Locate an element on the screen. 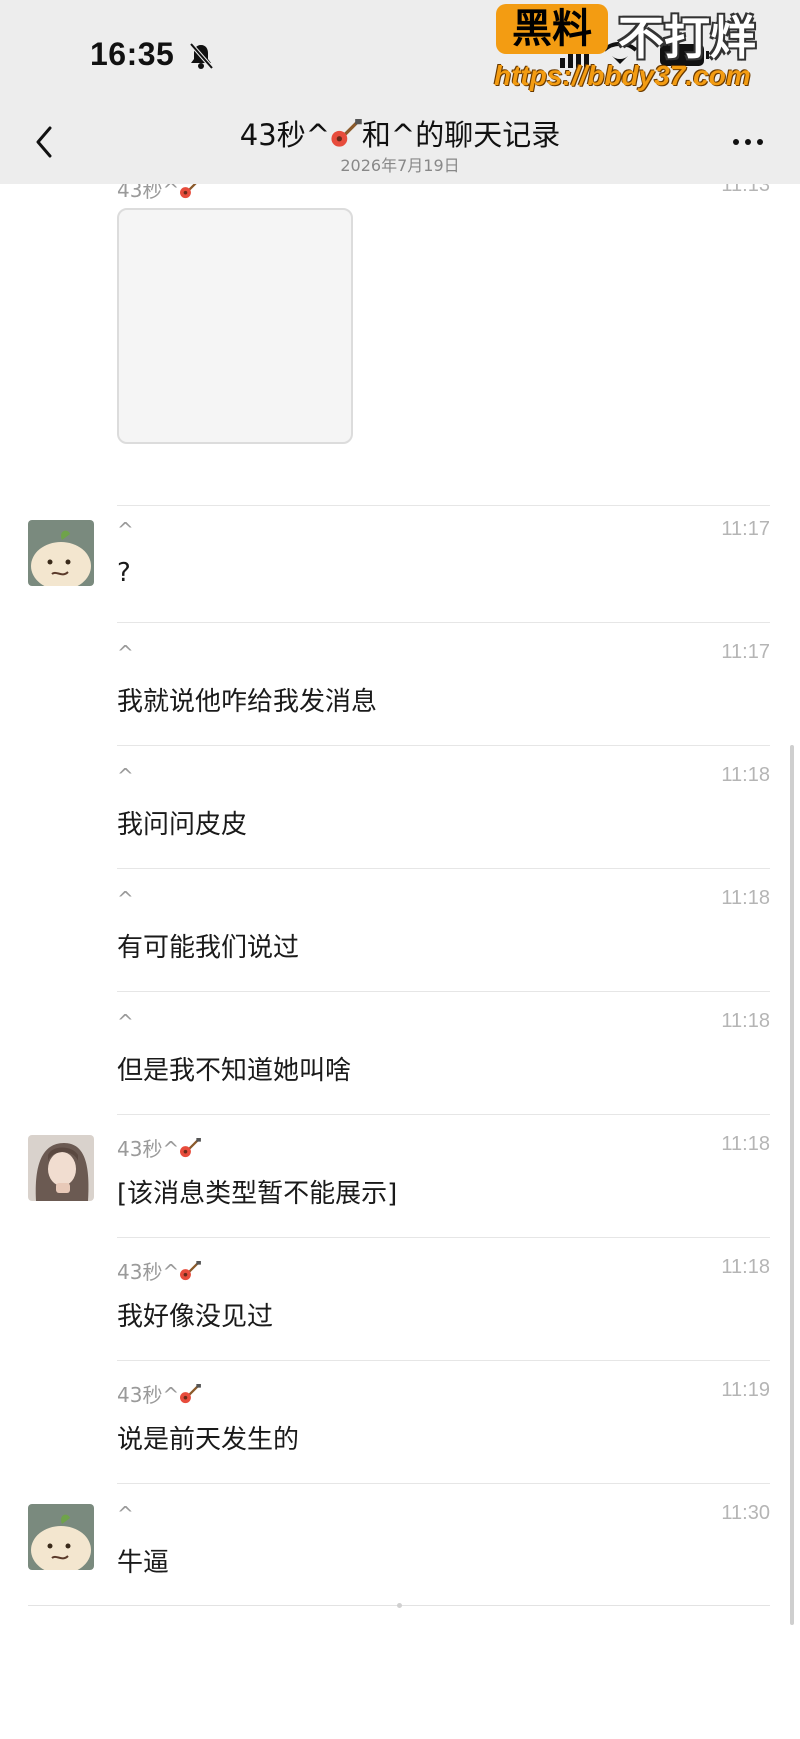  page-title: 43秒^ 和^的聊天记录 is located at coordinates (400, 133).